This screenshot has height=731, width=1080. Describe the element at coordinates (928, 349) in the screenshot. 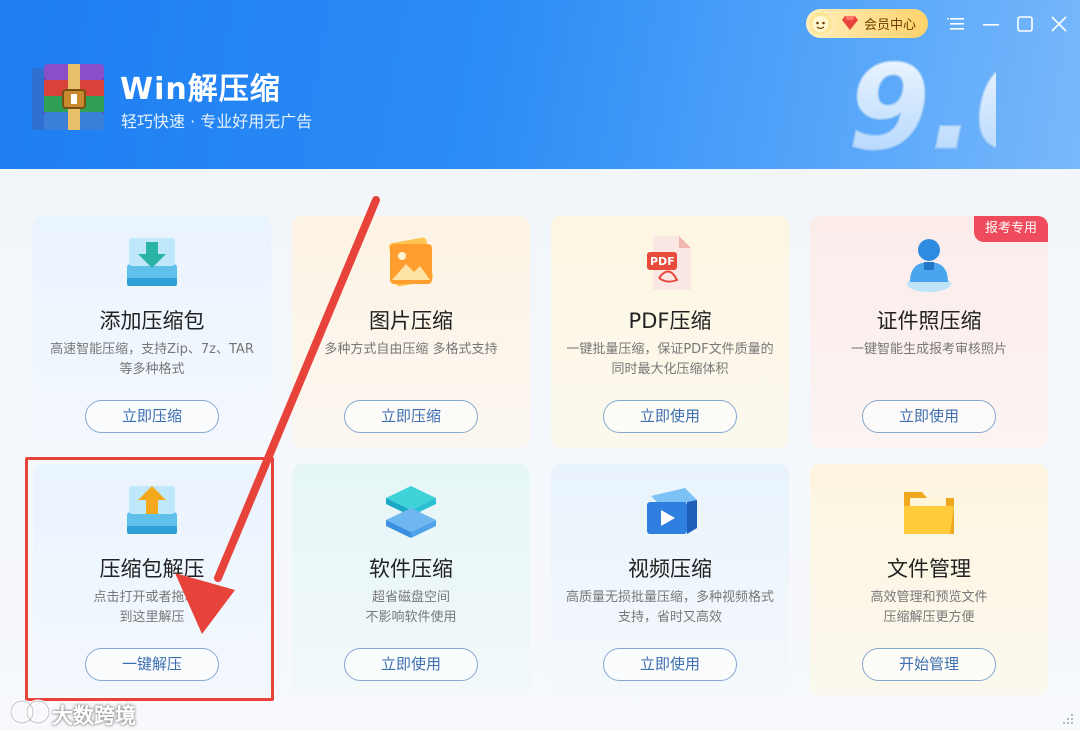

I see `card-description: 一键智能生成报考审核照片` at that location.